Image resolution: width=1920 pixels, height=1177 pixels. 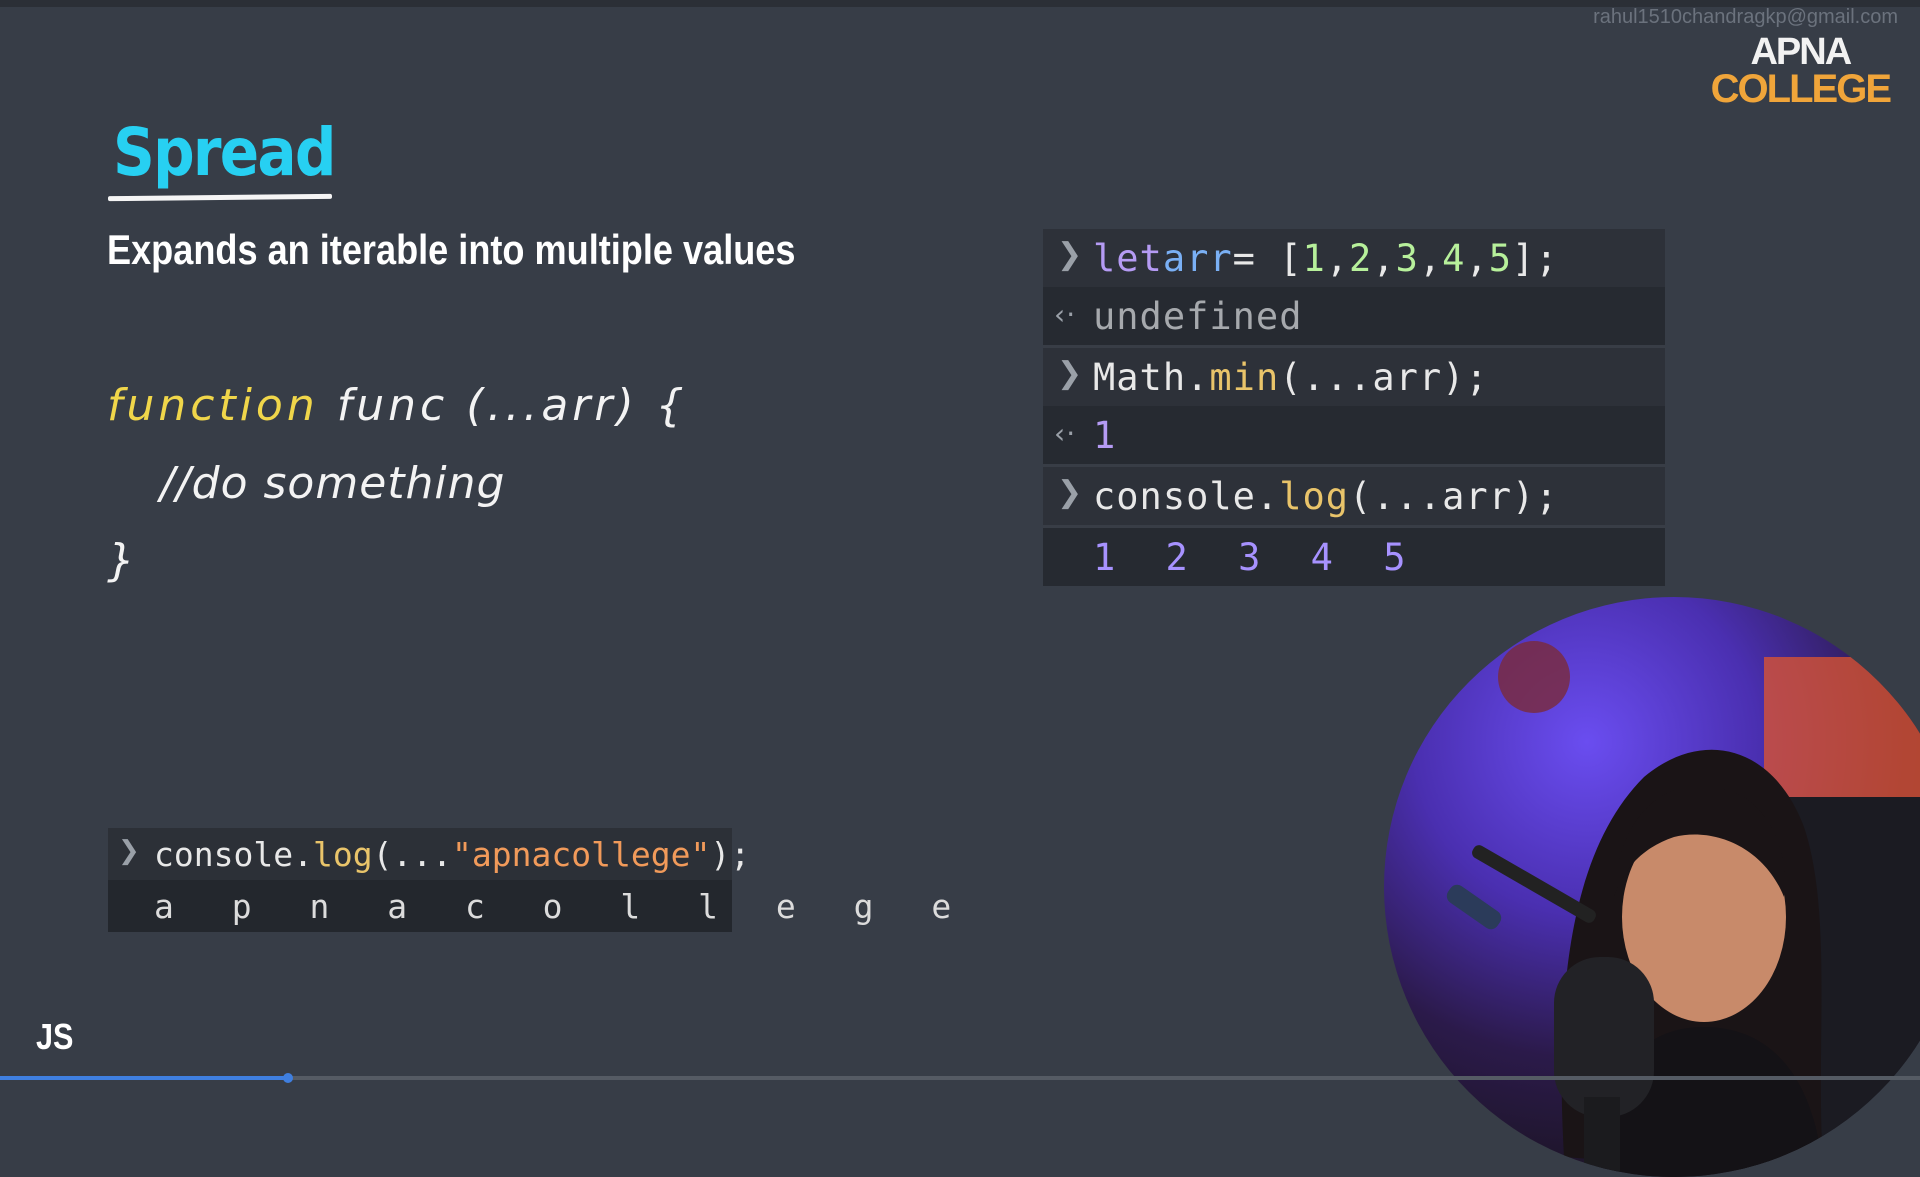 I want to click on code-line-function: function func (...arr) {, so click(x=397, y=405).